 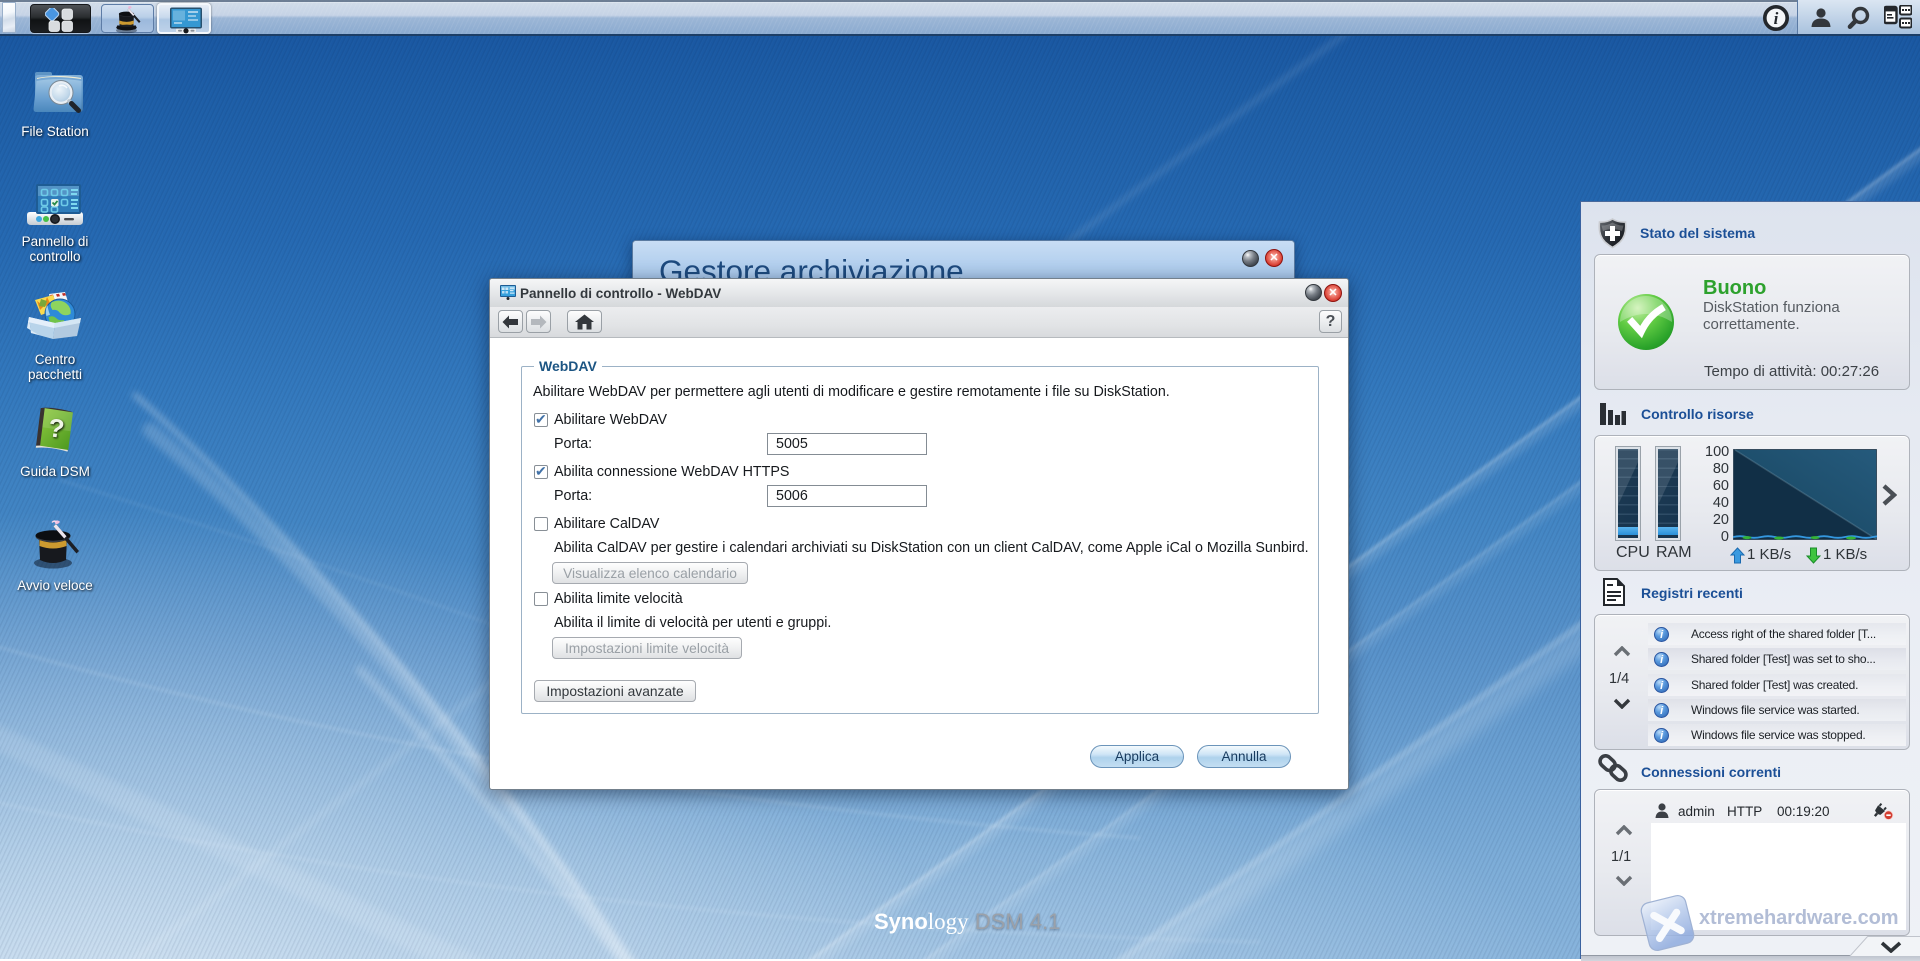 I want to click on svg-text: i, so click(x=1776, y=18).